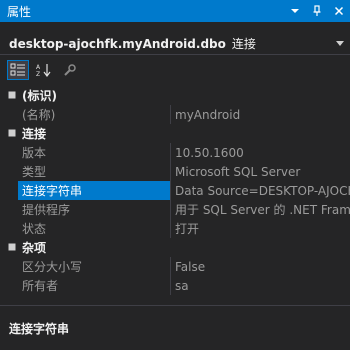  I want to click on wrench-icon, so click(70, 70).